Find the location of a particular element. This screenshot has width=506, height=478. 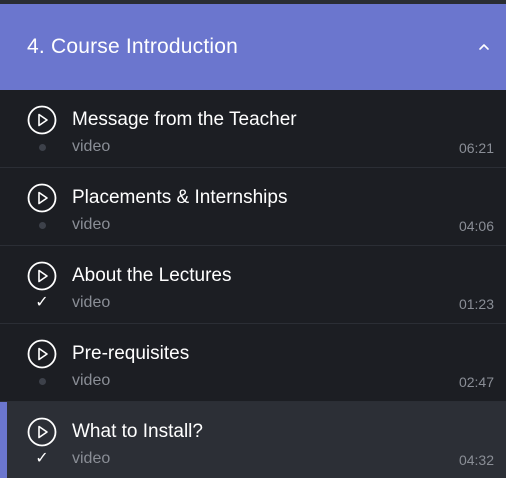

chevron-up-icon is located at coordinates (484, 47).